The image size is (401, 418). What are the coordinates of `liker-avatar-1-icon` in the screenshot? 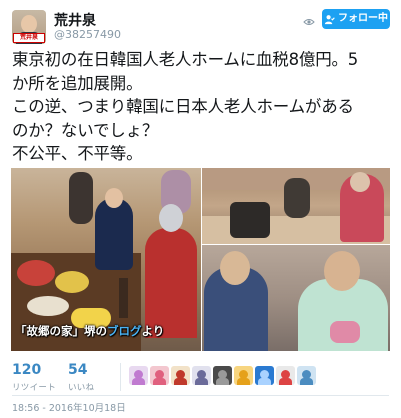 It's located at (138, 375).